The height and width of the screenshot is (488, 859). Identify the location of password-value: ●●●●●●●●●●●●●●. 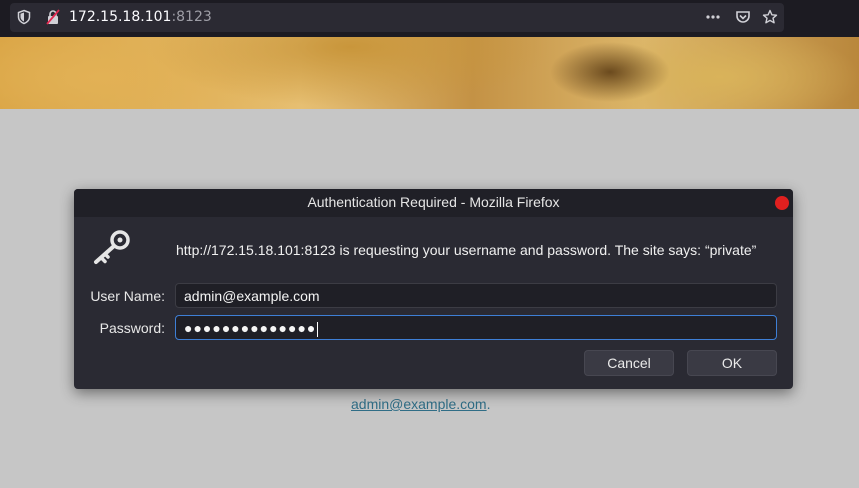
(250, 328).